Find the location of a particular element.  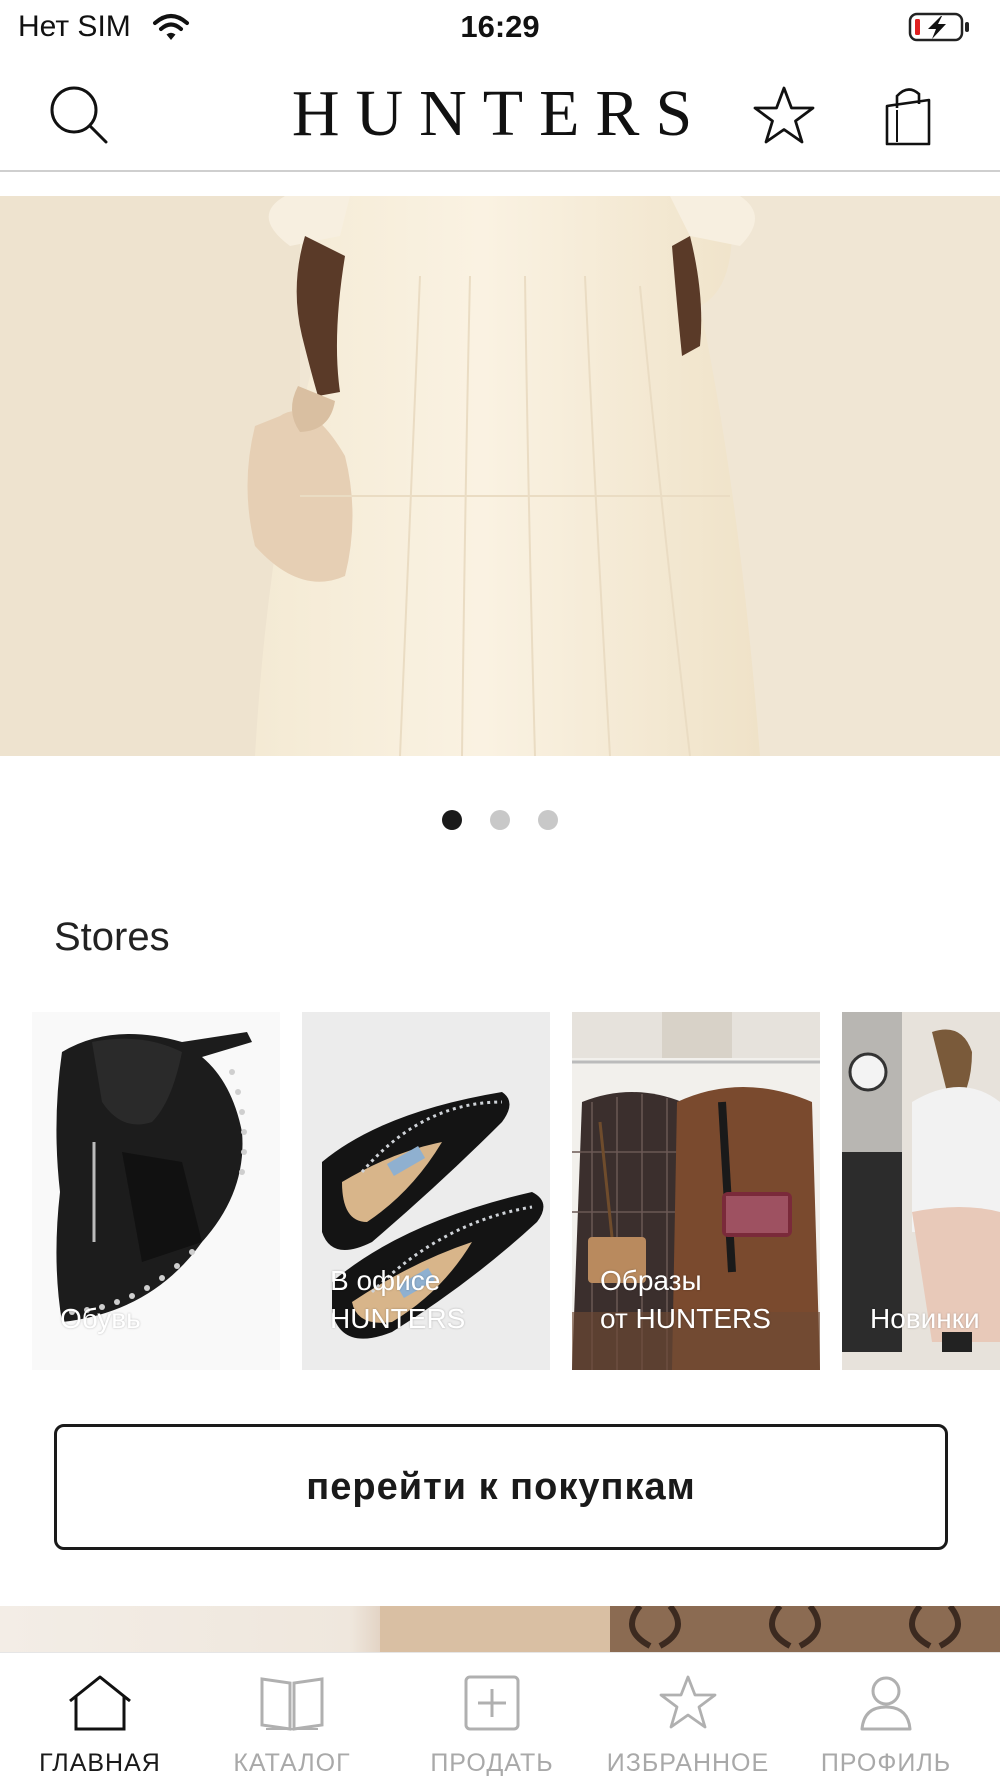

next-banner-preview is located at coordinates (500, 1629).